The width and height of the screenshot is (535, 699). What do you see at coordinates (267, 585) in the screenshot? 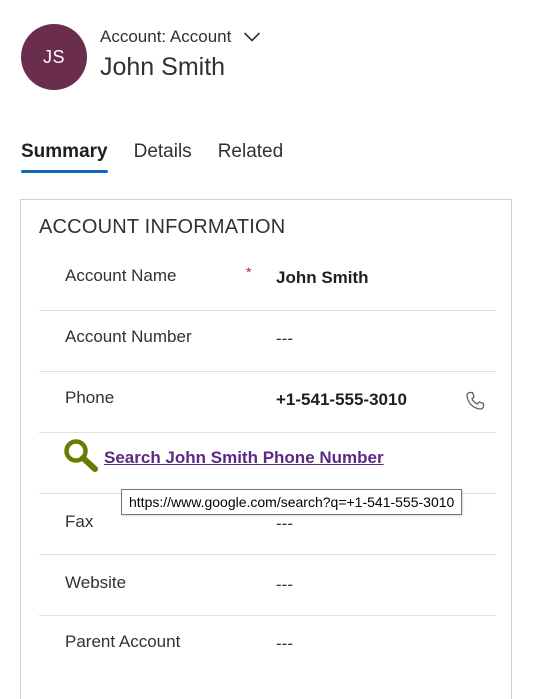
I see `field-website: Website ---` at bounding box center [267, 585].